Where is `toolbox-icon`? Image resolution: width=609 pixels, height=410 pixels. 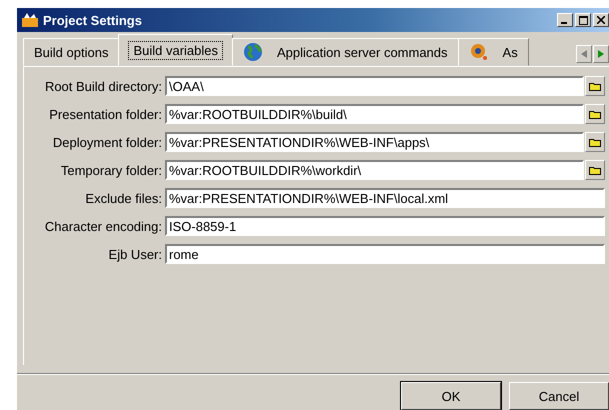 toolbox-icon is located at coordinates (30, 20).